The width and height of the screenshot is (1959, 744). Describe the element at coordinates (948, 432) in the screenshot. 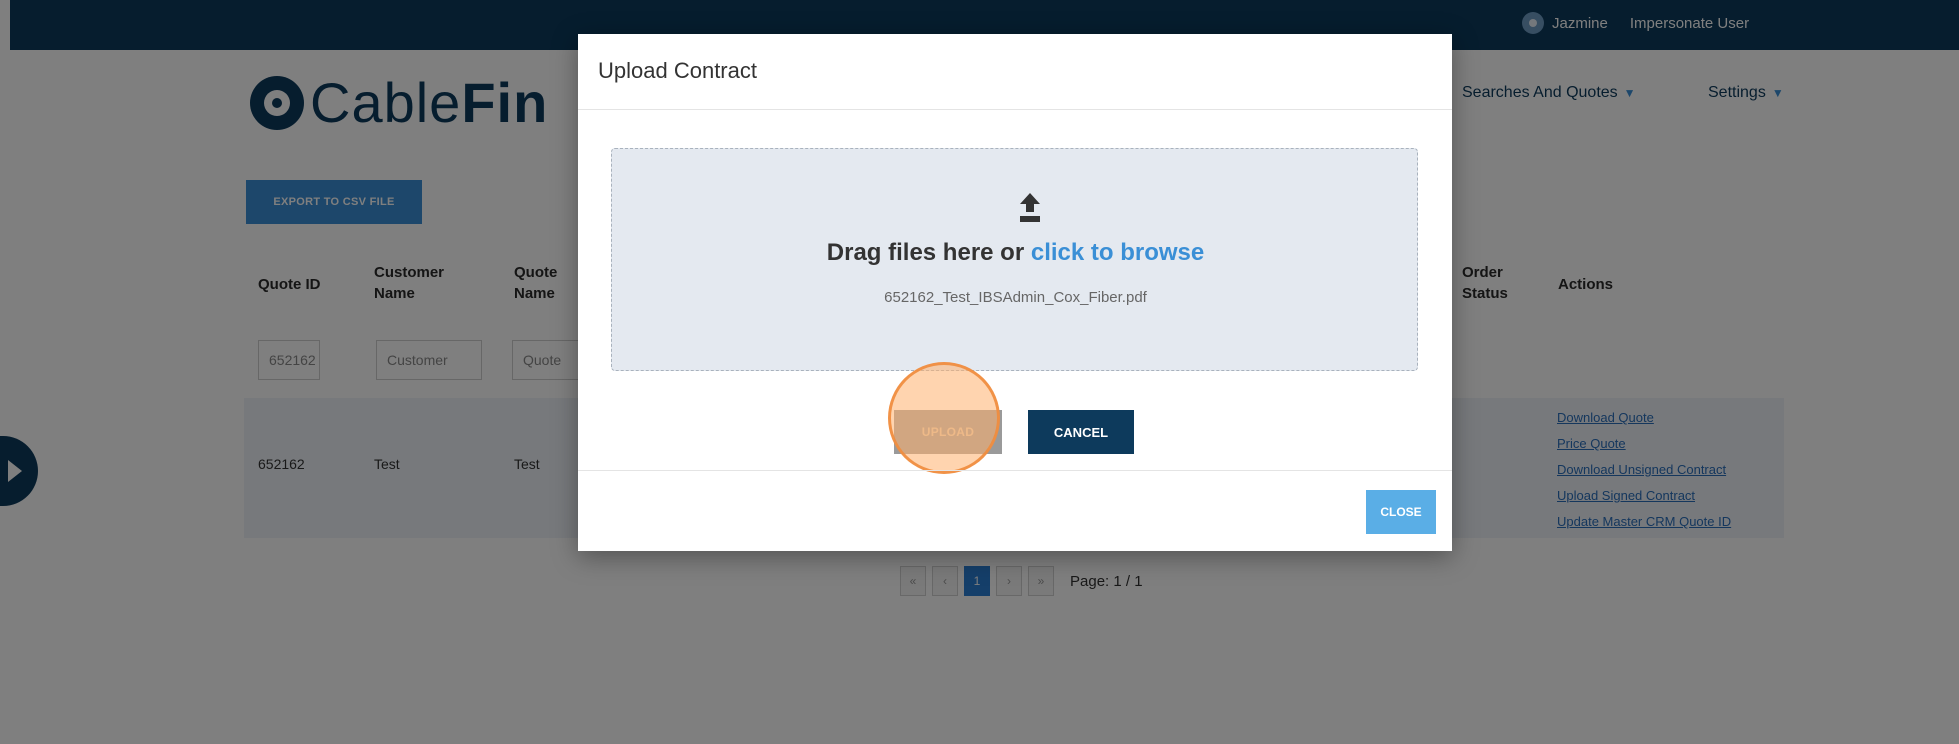

I see `upload-button: UPLOAD` at that location.